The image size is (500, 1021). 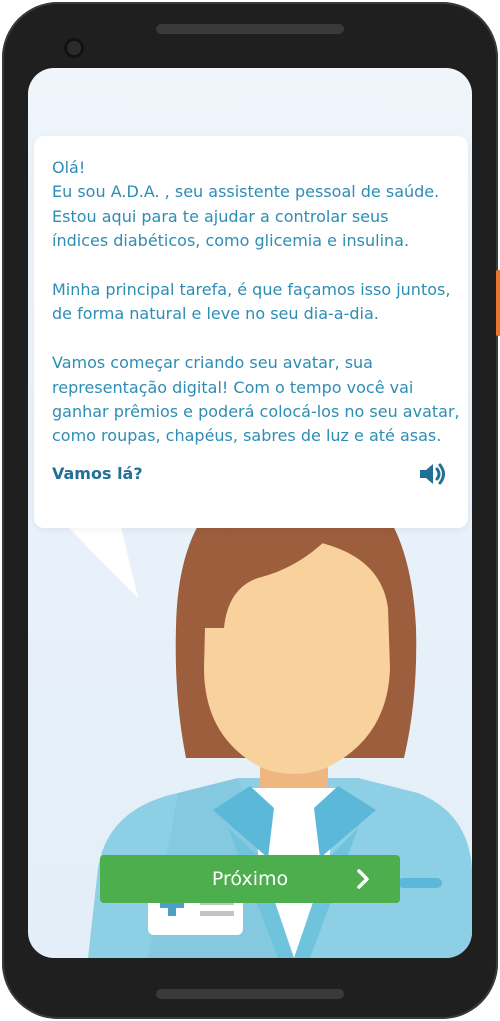 What do you see at coordinates (97, 473) in the screenshot?
I see `cta-text: Vamos lá?` at bounding box center [97, 473].